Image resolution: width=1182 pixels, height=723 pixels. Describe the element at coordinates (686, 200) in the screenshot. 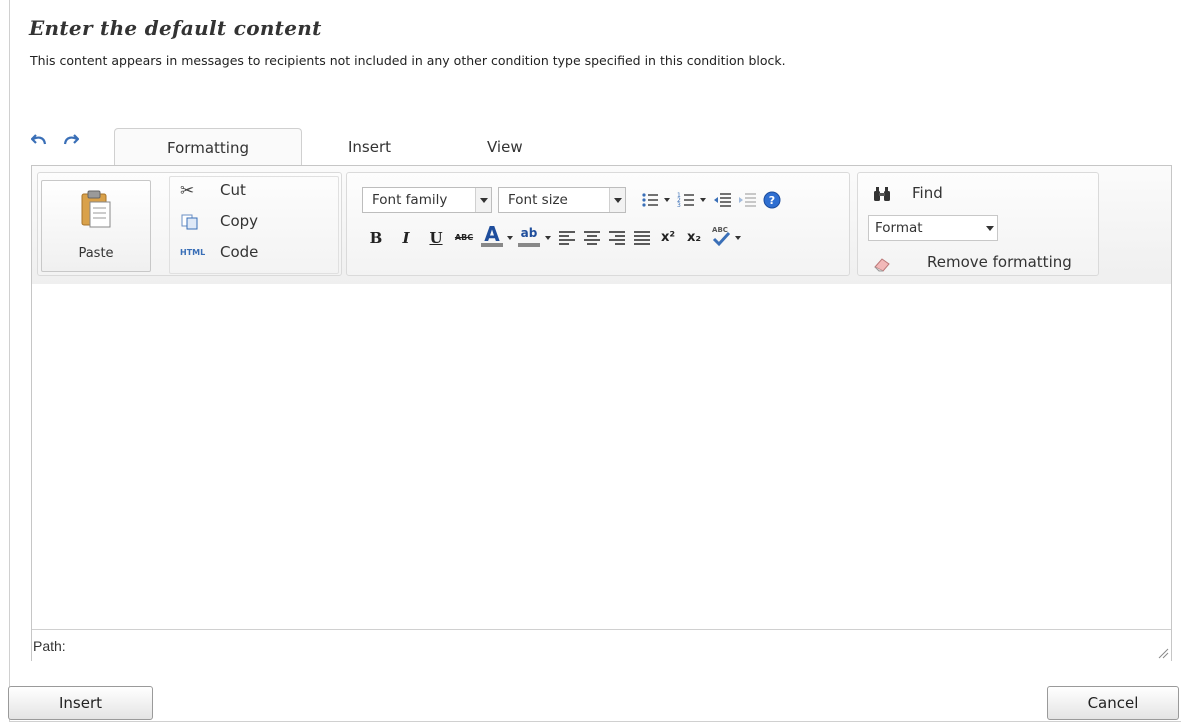

I see `numbered-list-icon: 123` at that location.